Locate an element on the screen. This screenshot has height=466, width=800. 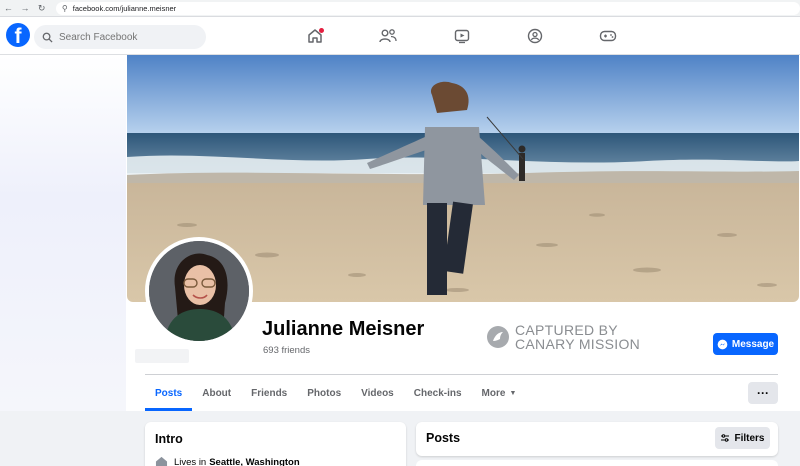
post-composer-card is located at coordinates (597, 463).